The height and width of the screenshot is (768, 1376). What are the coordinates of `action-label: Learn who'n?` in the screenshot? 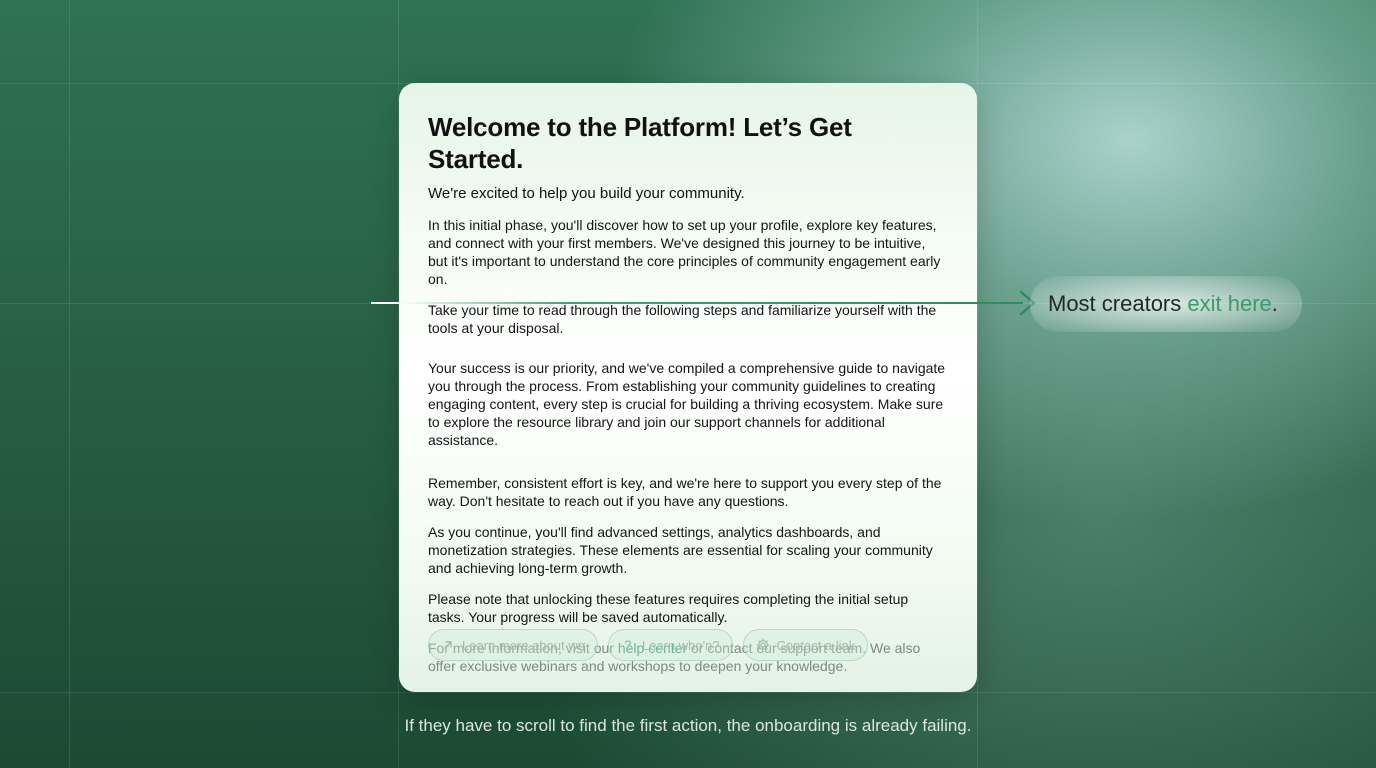 It's located at (680, 645).